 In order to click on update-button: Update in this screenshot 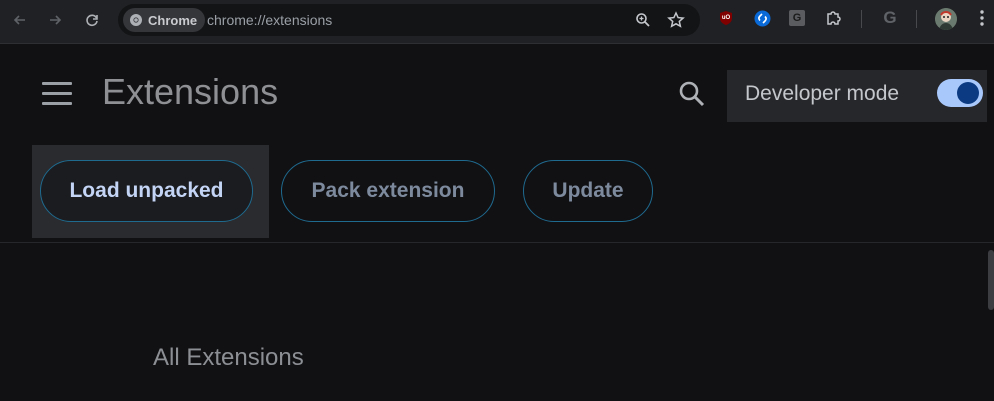, I will do `click(588, 191)`.